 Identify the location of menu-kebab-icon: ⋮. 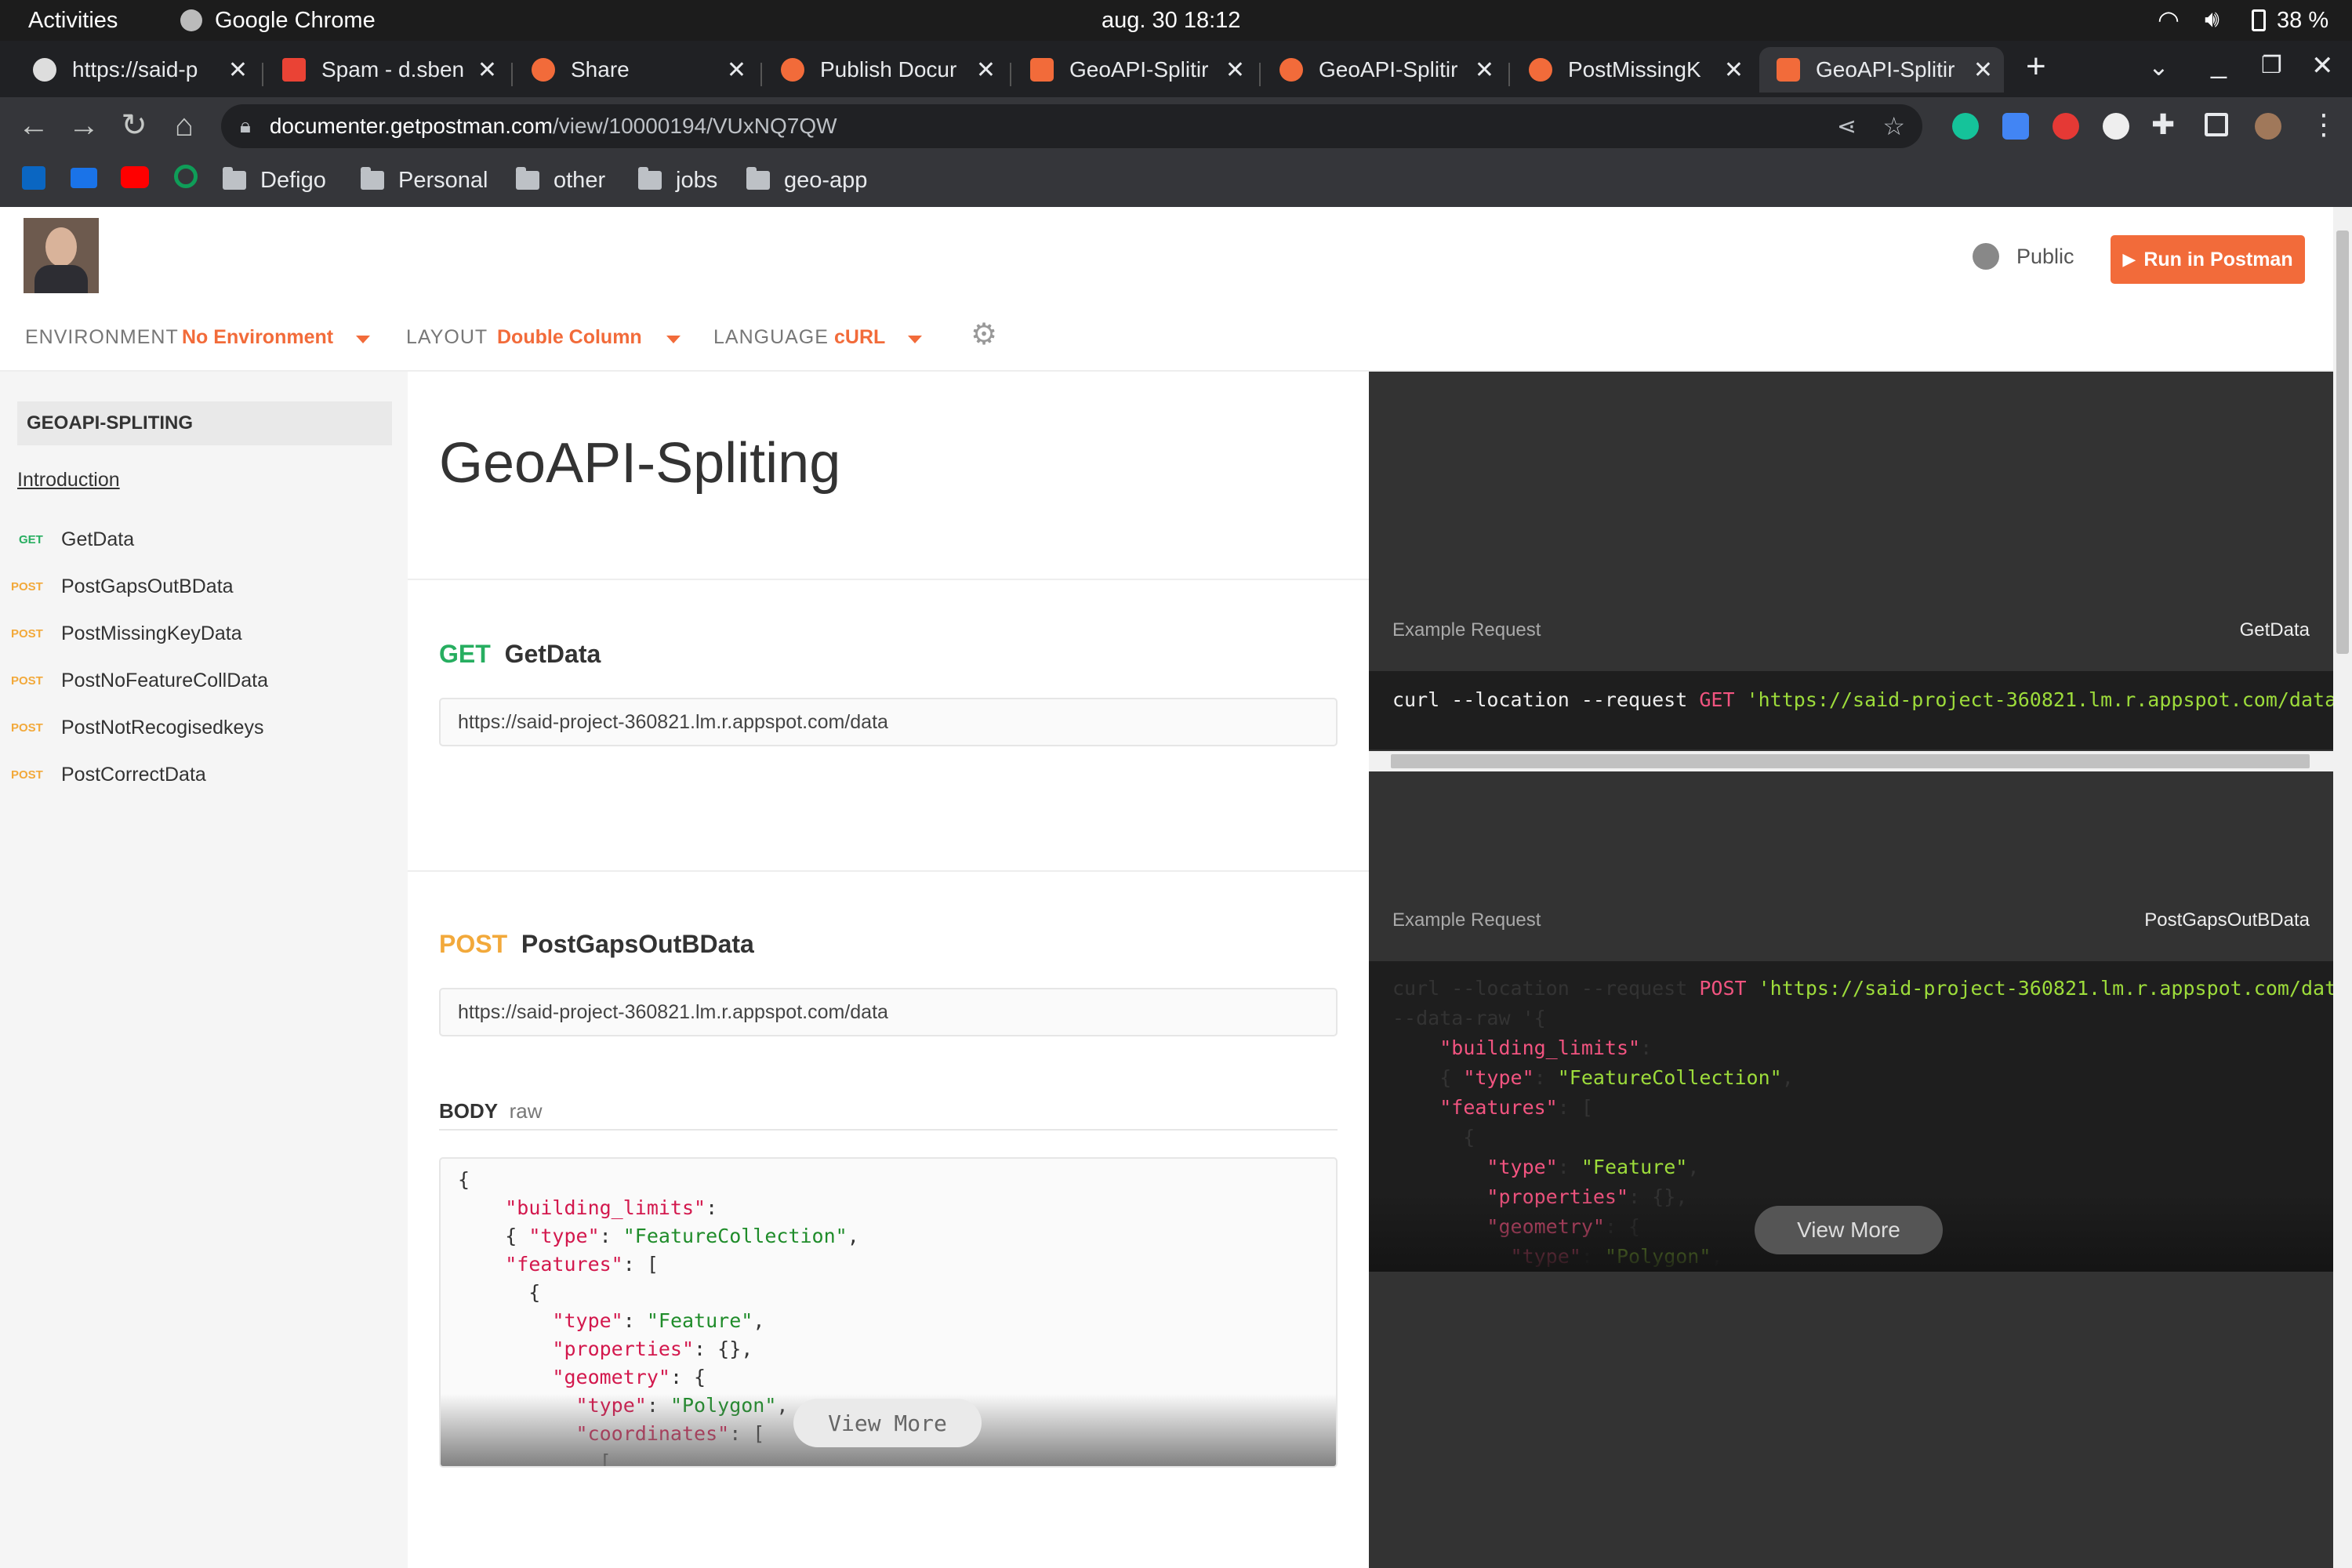
(2324, 124).